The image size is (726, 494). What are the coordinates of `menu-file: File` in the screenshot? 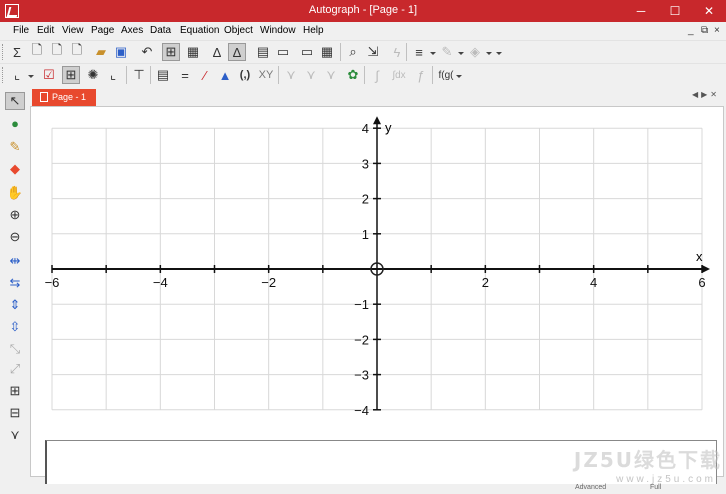 It's located at (21, 30).